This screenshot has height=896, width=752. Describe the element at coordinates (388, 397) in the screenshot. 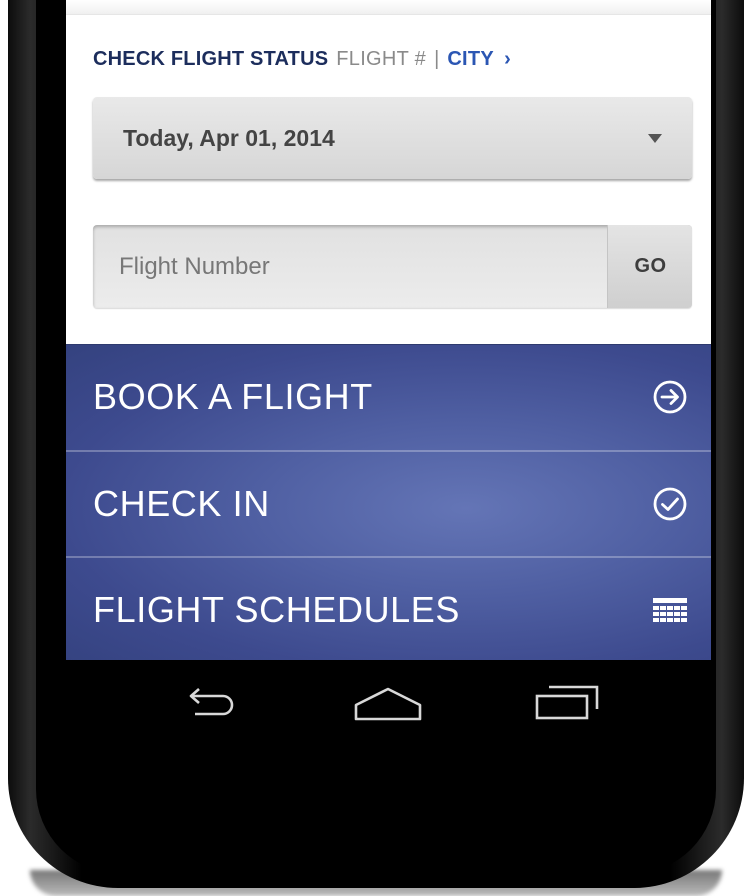

I see `menu-item-book-a-flight: BOOK A FLIGHT` at that location.